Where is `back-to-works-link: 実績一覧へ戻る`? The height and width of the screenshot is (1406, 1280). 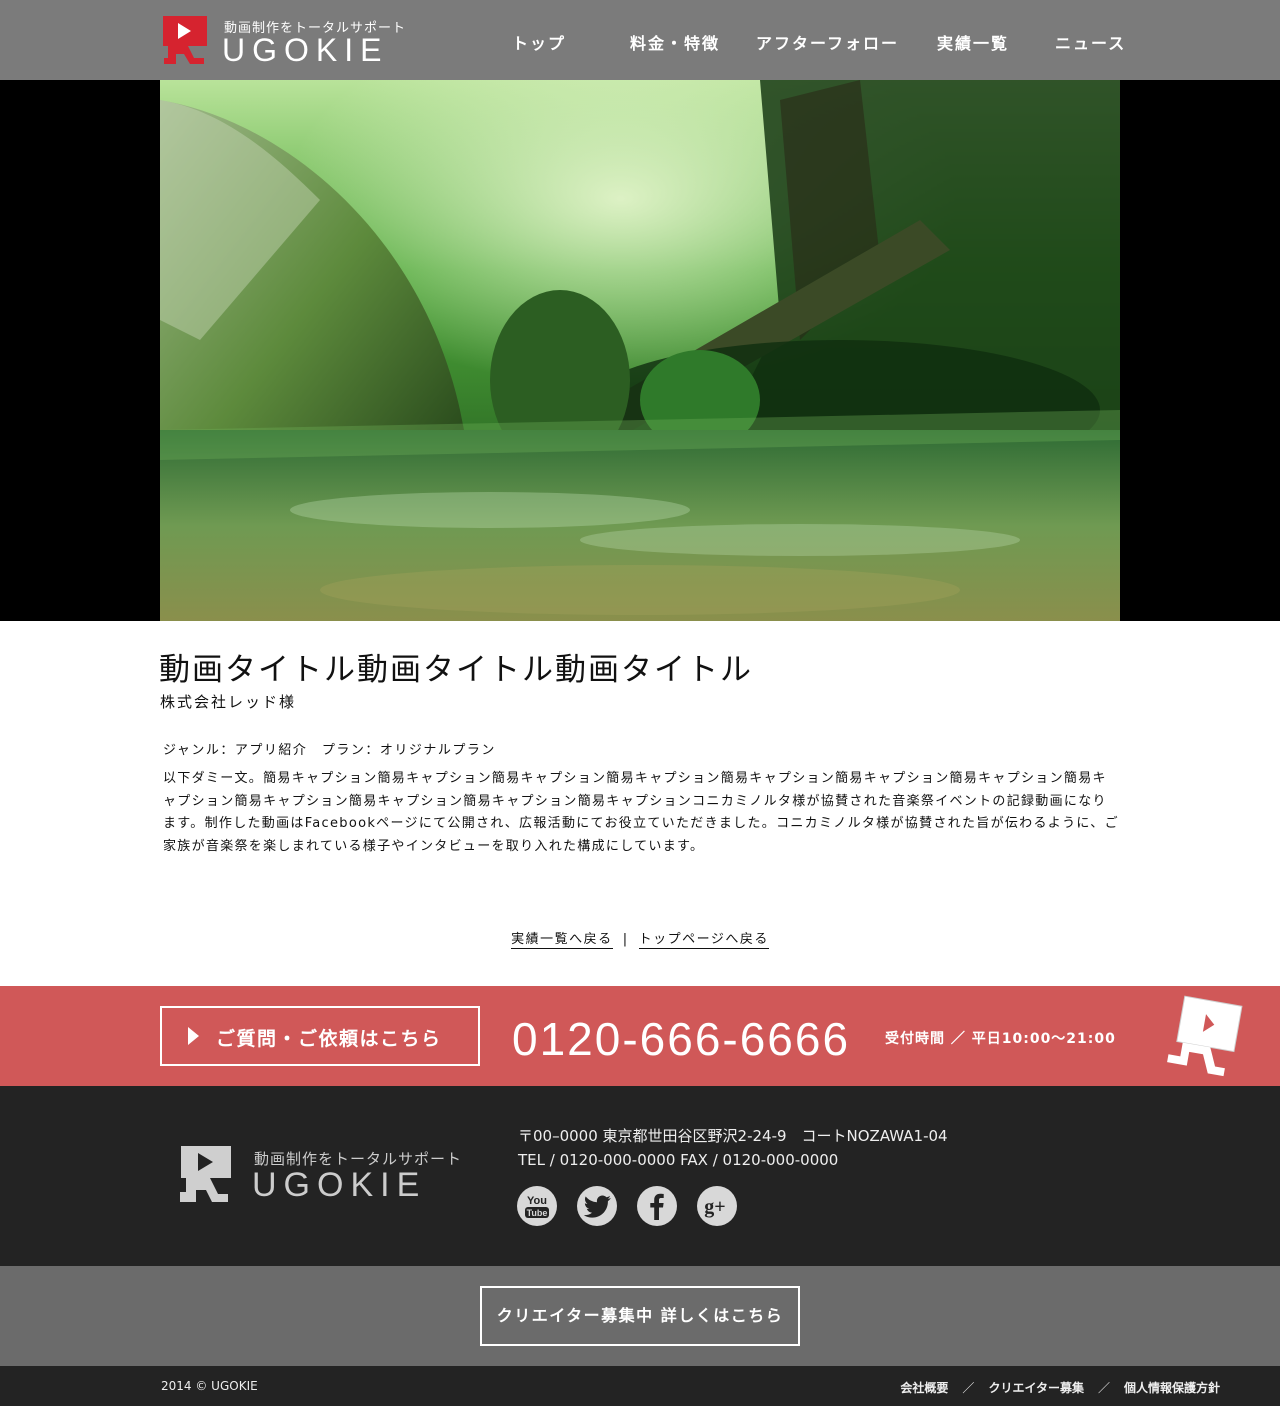 back-to-works-link: 実績一覧へ戻る is located at coordinates (562, 940).